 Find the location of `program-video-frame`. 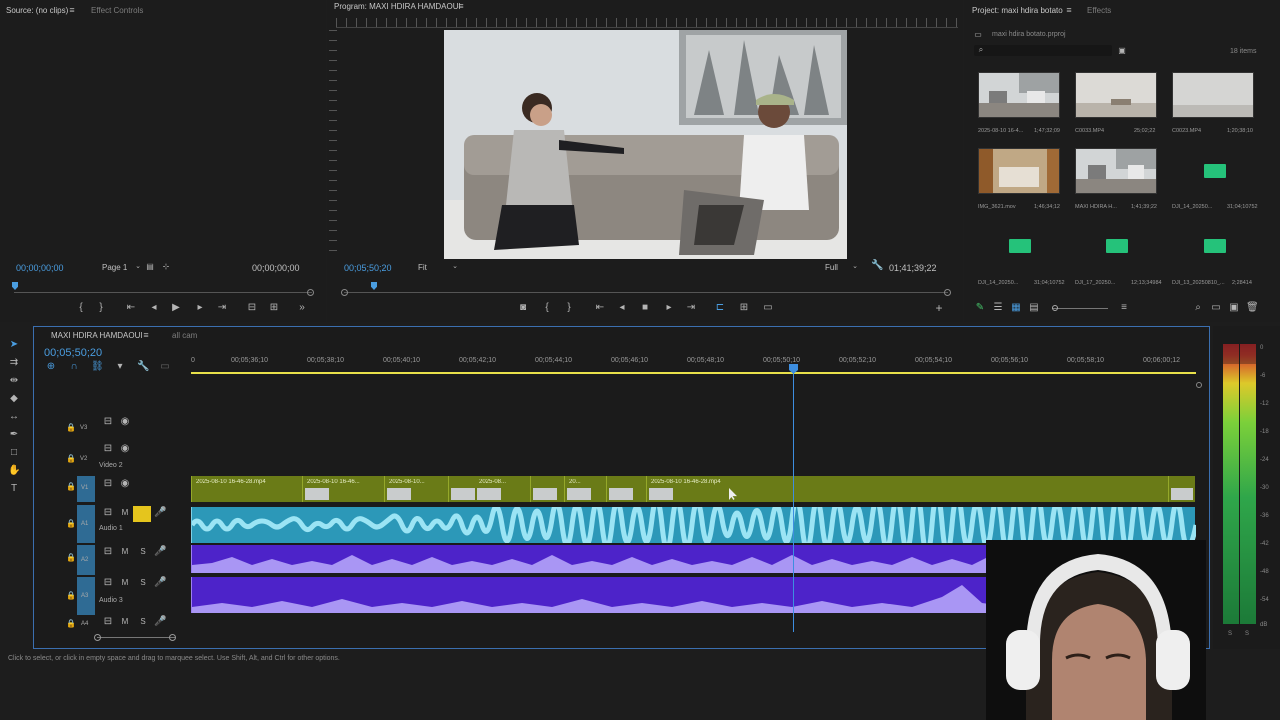

program-video-frame is located at coordinates (645, 144).